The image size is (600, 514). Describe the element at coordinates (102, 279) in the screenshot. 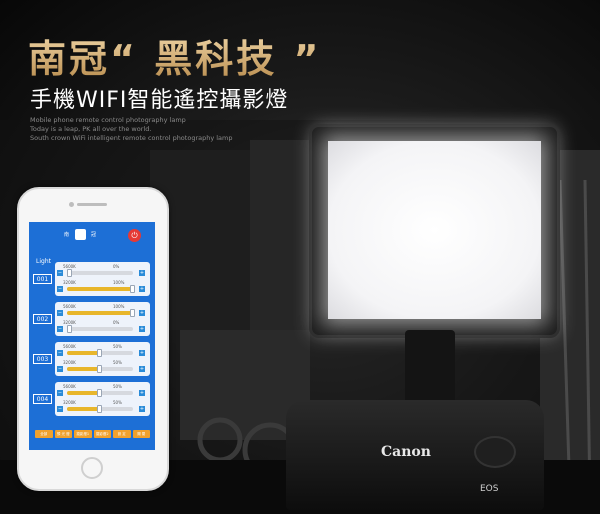

I see `light-group-card: 5600K 0% − +3200K 100% − +` at that location.